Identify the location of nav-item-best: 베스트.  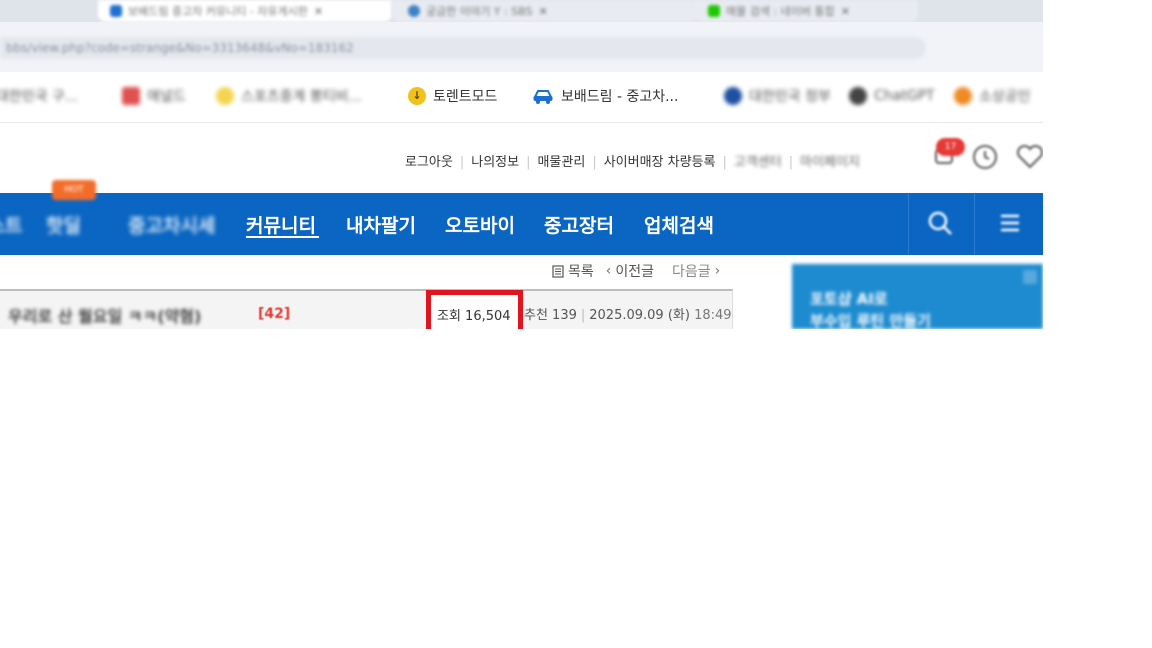
(11, 224).